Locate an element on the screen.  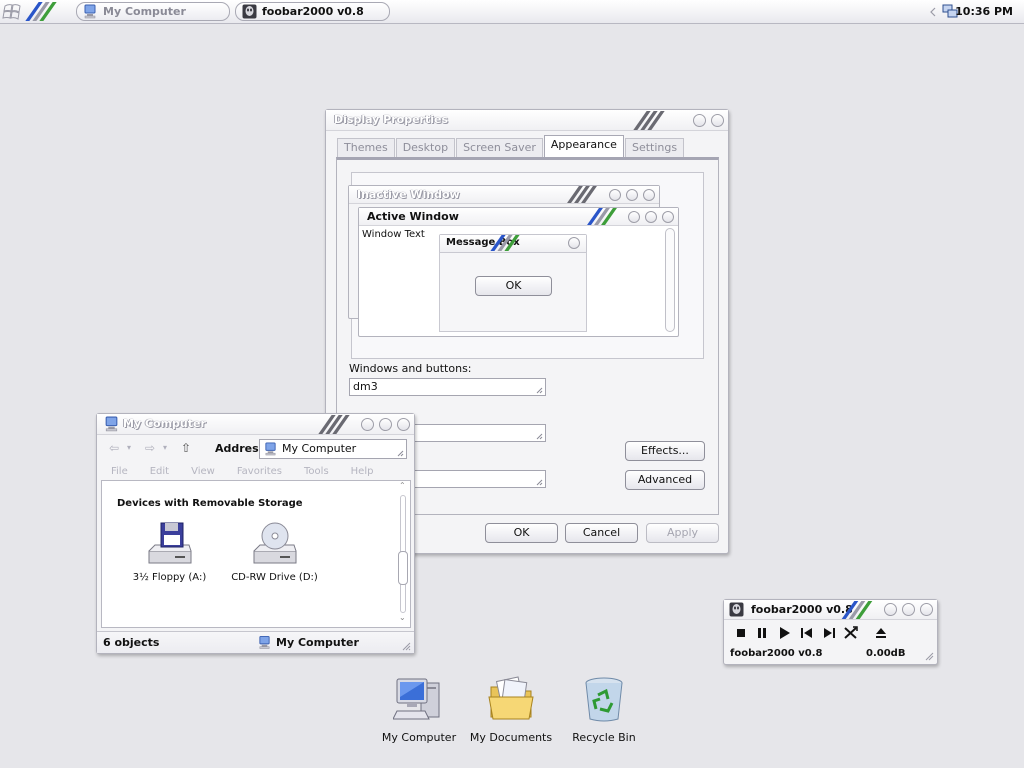
windows-buttons-value: dm3 is located at coordinates (365, 386).